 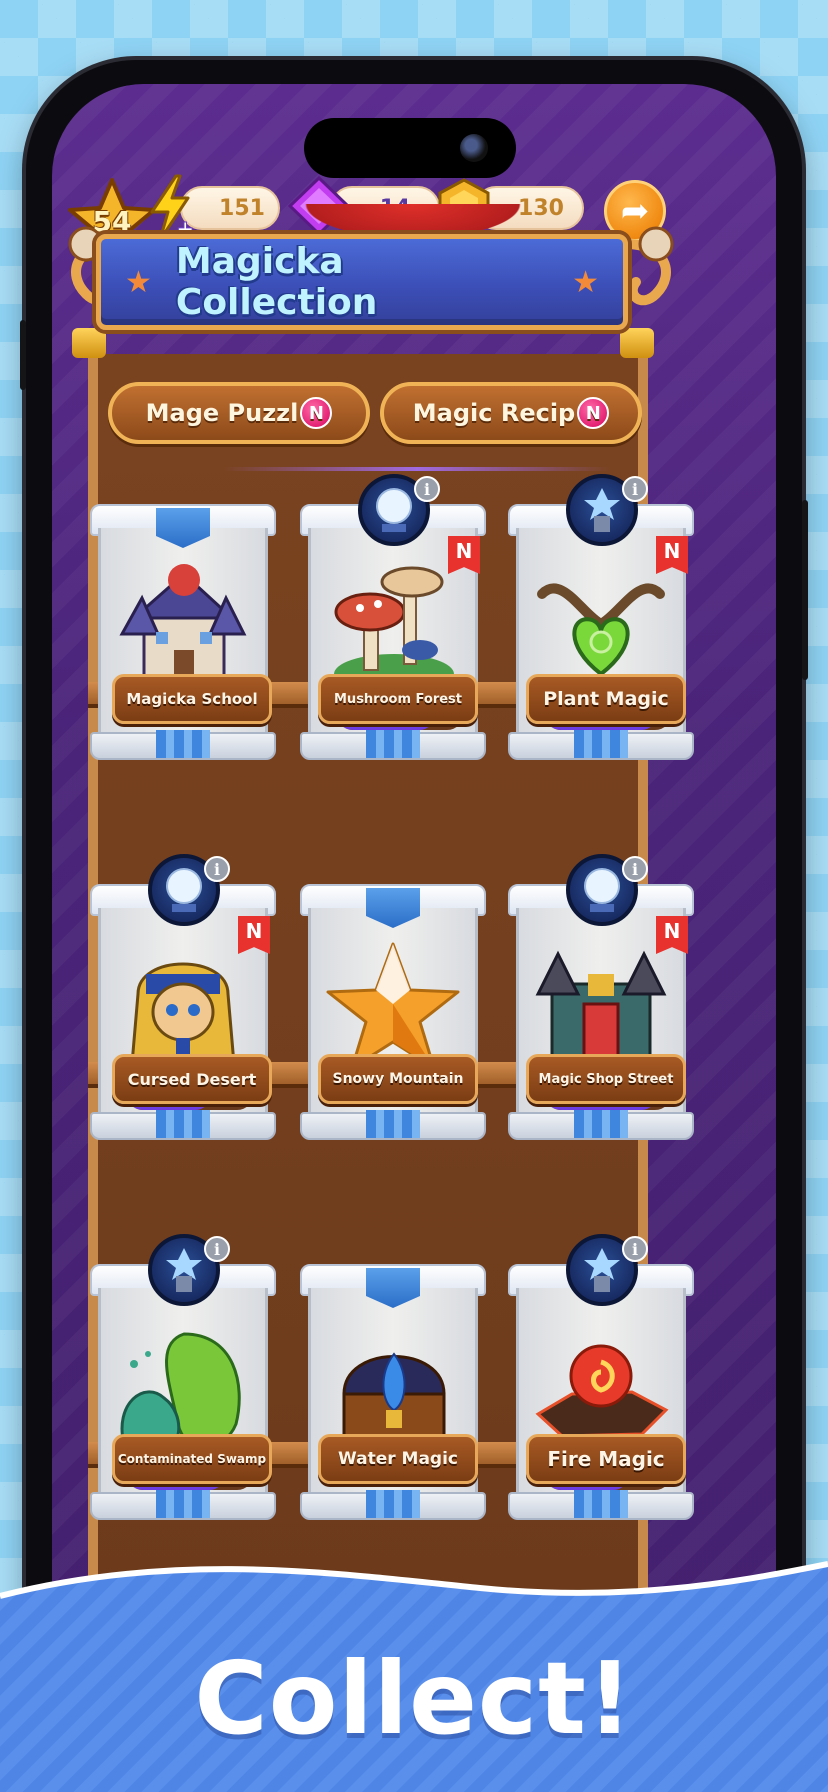 What do you see at coordinates (192, 699) in the screenshot?
I see `card-label: Magicka School` at bounding box center [192, 699].